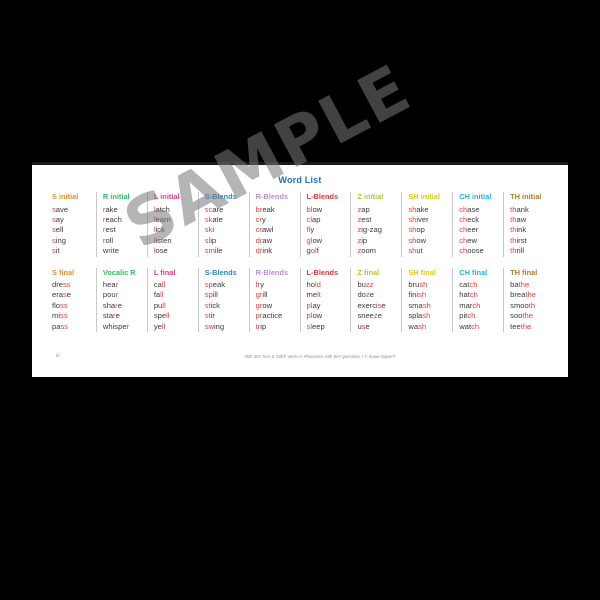 This screenshot has height=600, width=600. I want to click on word-item: zest, so click(364, 219).